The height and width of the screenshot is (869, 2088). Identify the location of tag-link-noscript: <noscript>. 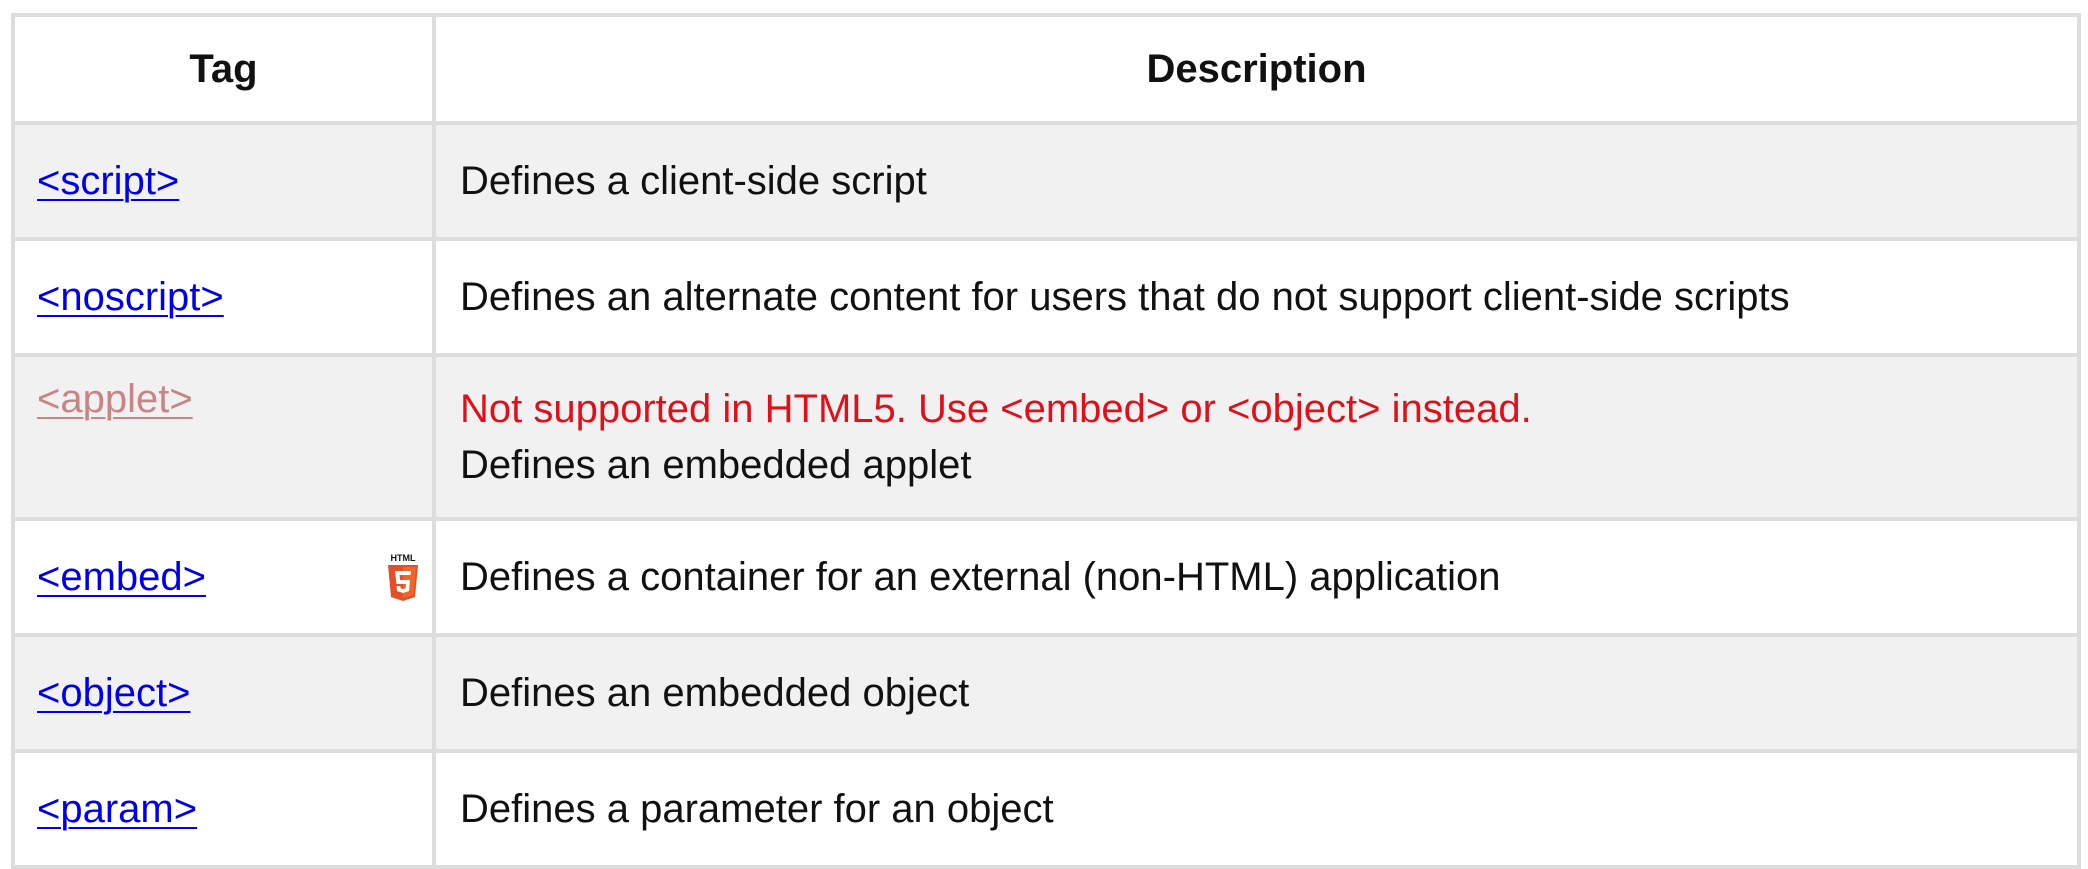
(130, 297).